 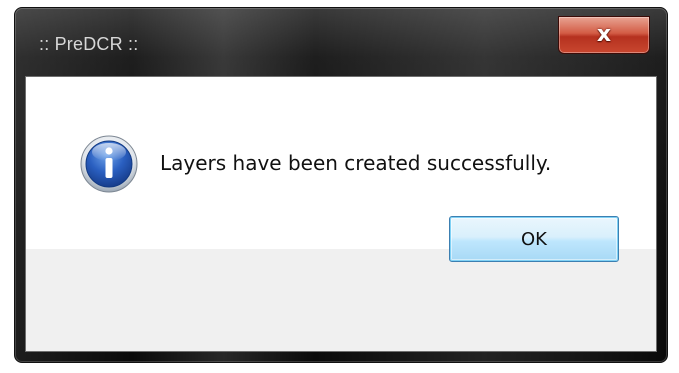 What do you see at coordinates (534, 239) in the screenshot?
I see `ok-button: OK` at bounding box center [534, 239].